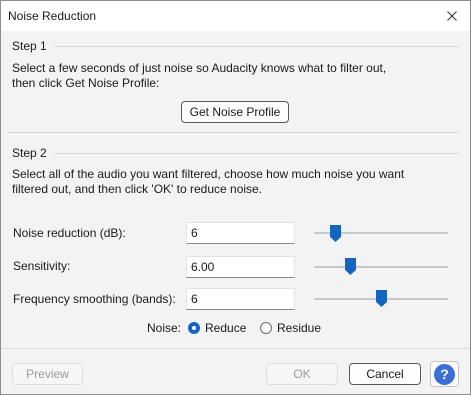 The width and height of the screenshot is (471, 395). Describe the element at coordinates (257, 46) in the screenshot. I see `step1-divider` at that location.